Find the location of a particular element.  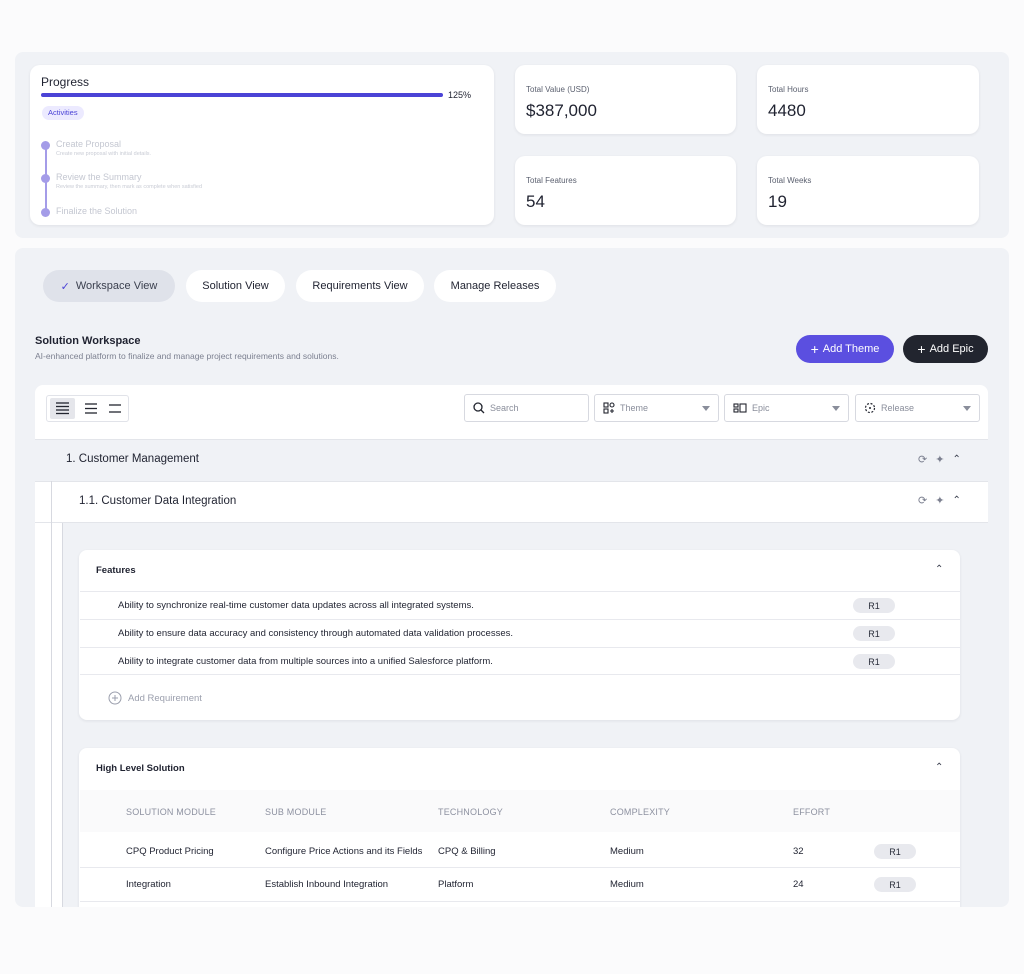

epic-filter-label: Epic is located at coordinates (761, 408).